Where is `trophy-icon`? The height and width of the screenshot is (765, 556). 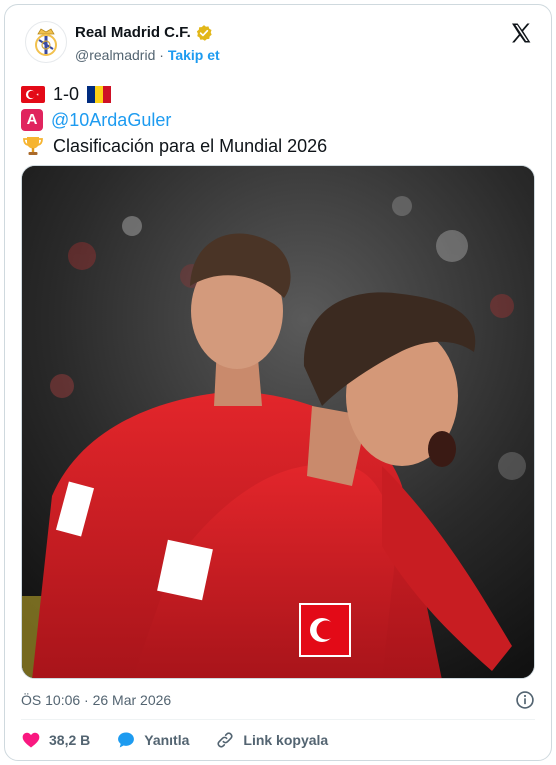
trophy-icon is located at coordinates (33, 146).